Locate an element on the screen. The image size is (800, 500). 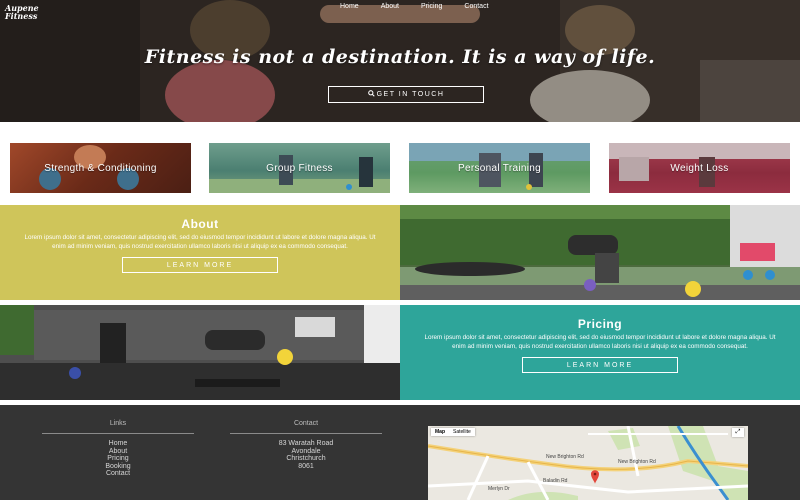
pricing-learn-more-button: LEARN MORE is located at coordinates (600, 365).